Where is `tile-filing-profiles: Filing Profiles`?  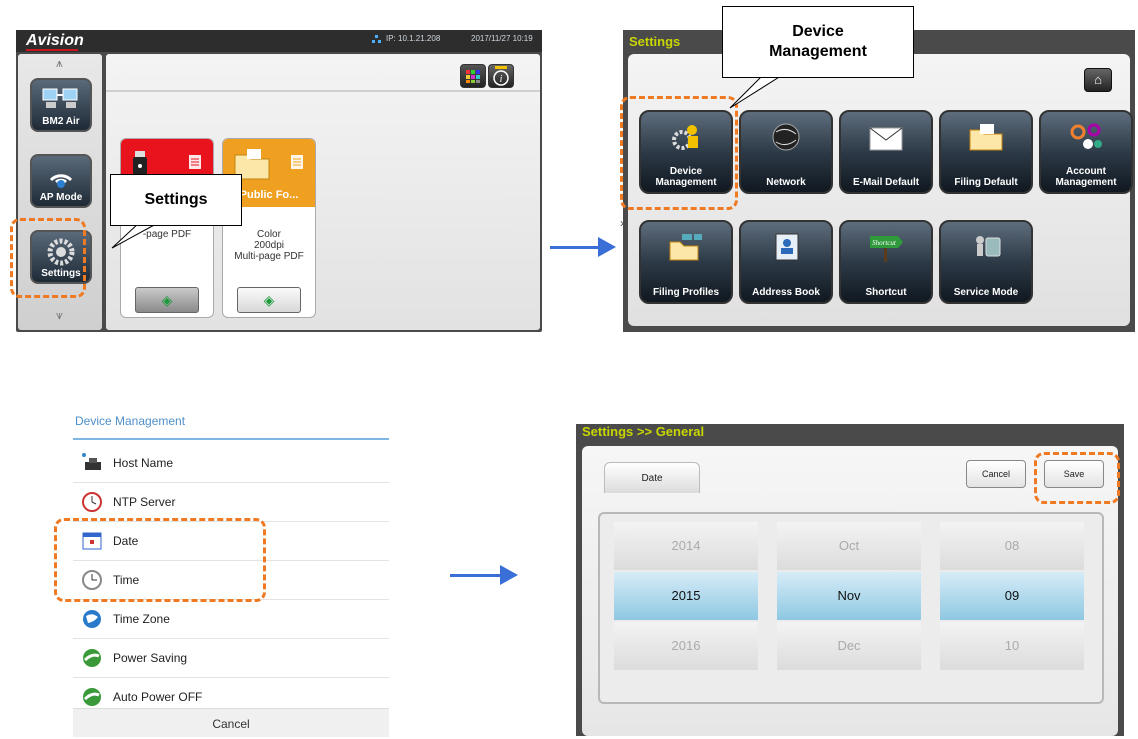
tile-filing-profiles: Filing Profiles is located at coordinates (686, 262).